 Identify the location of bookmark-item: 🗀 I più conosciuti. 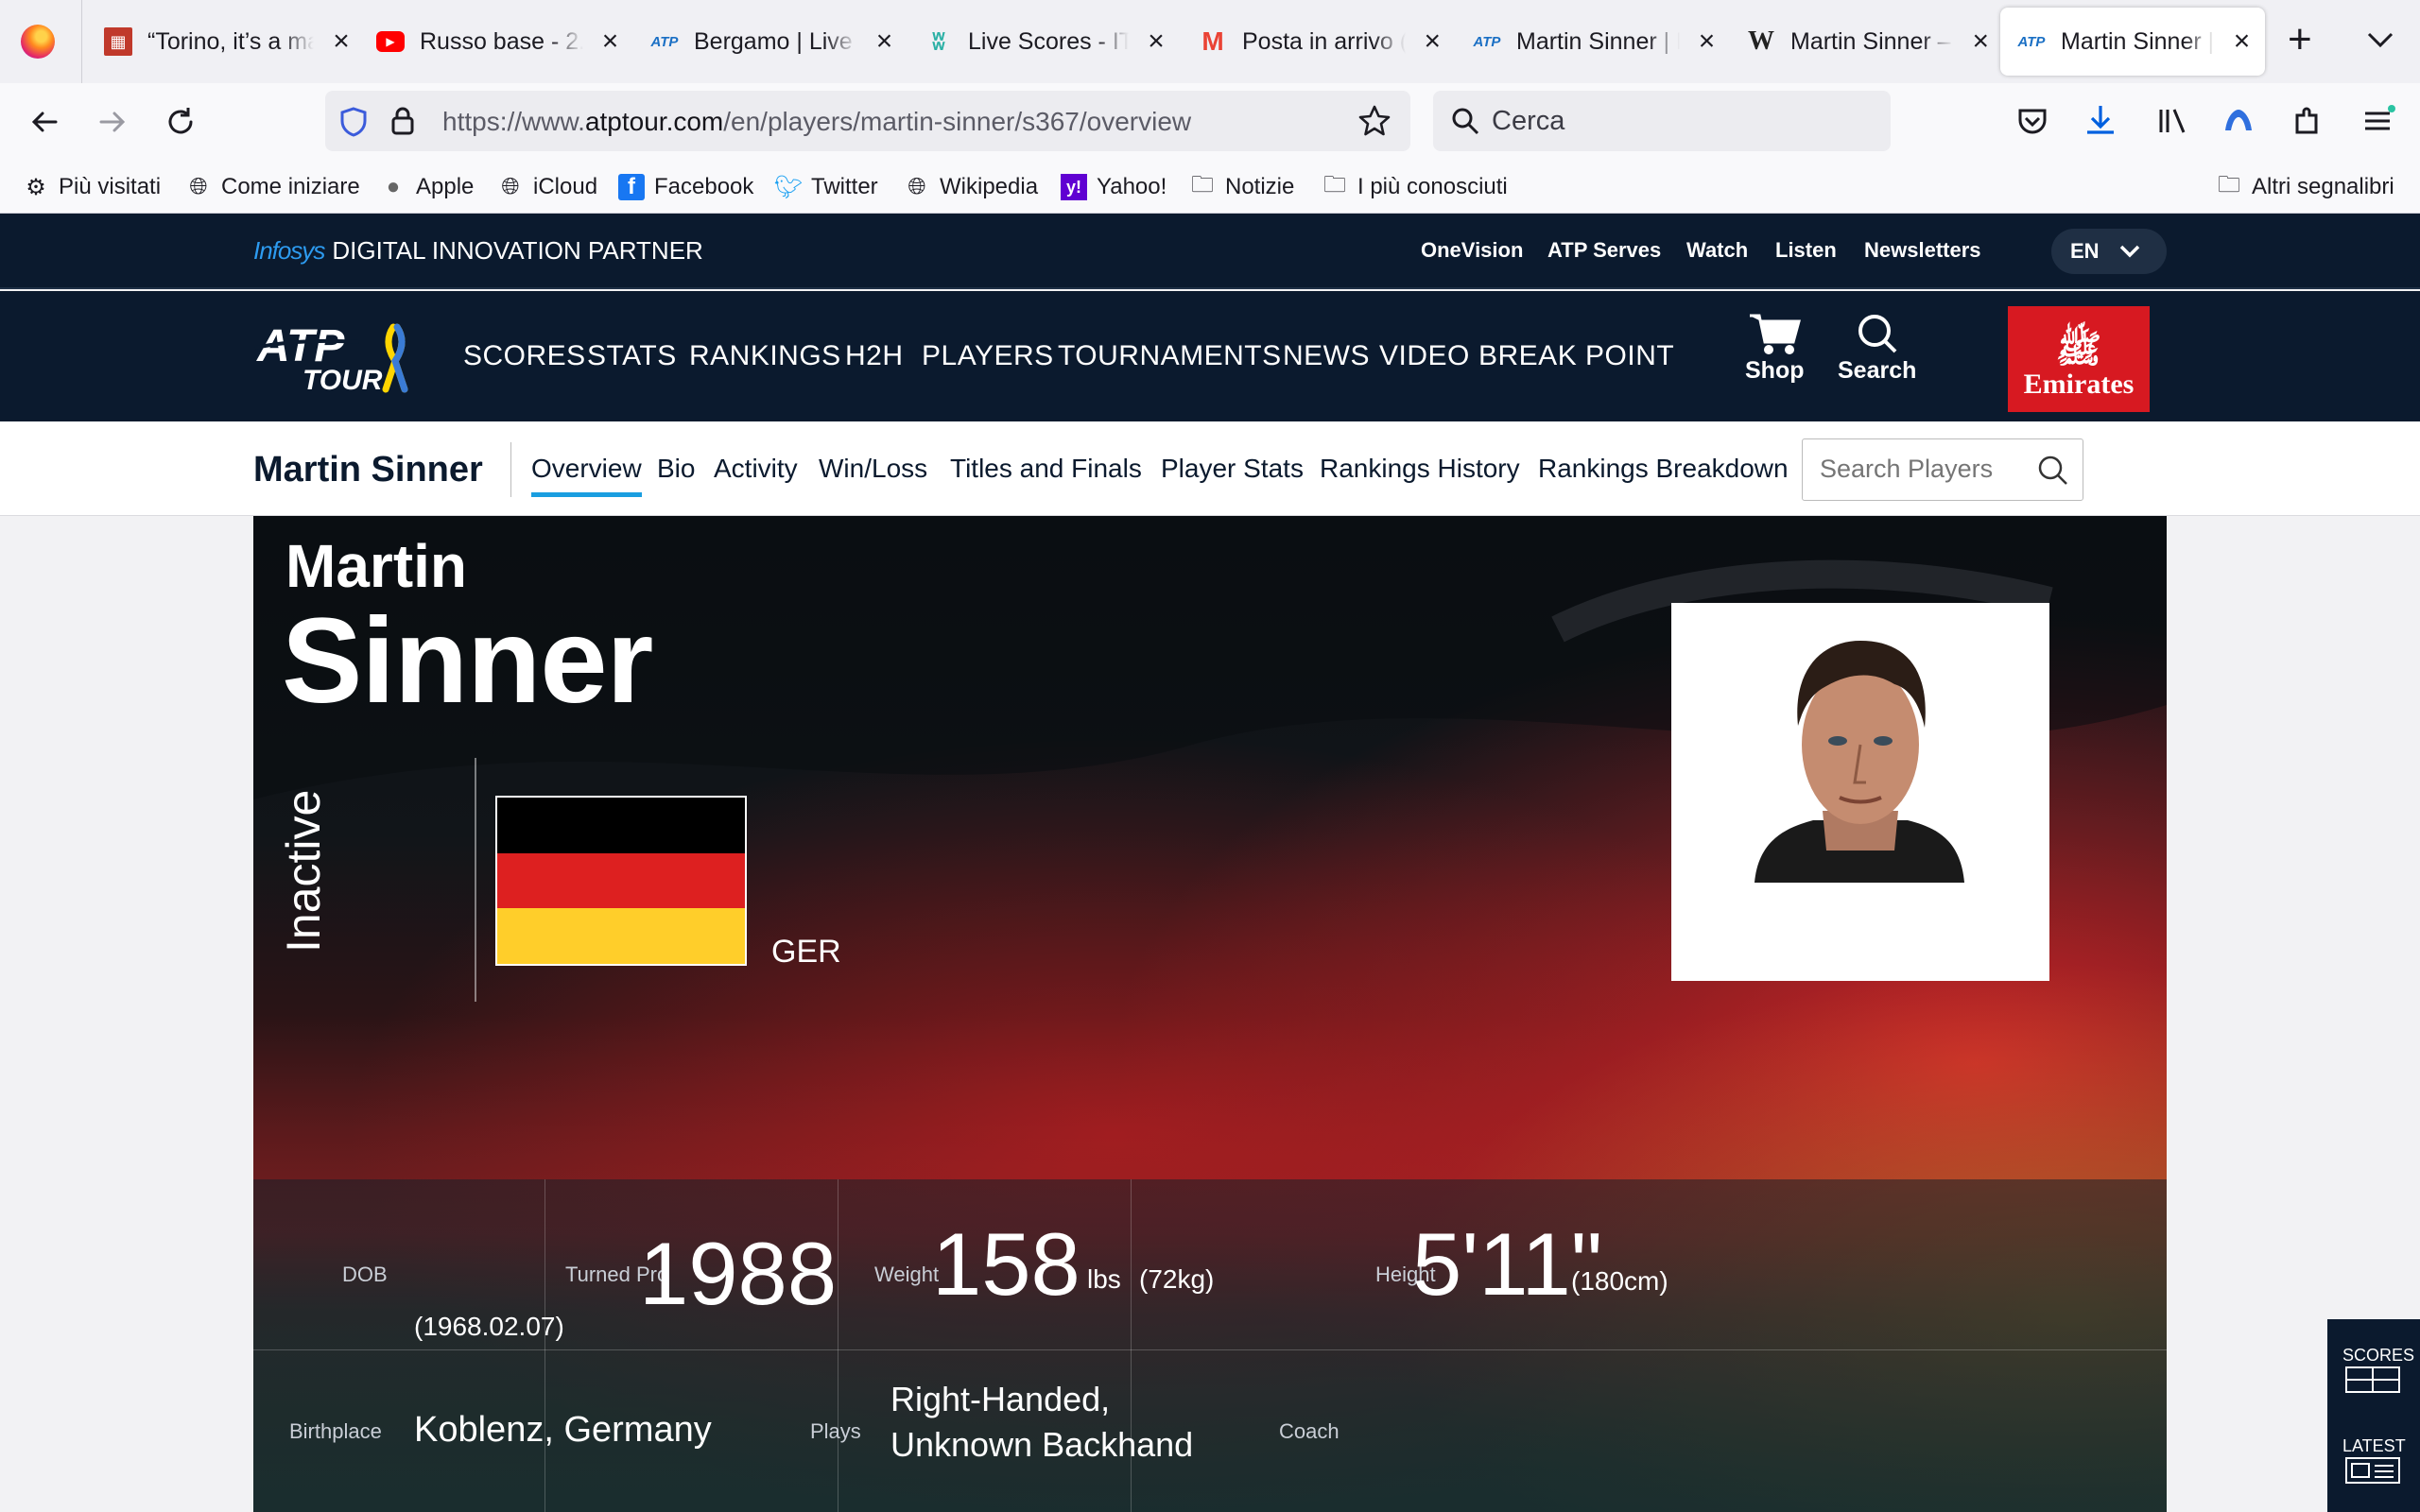
(1415, 187).